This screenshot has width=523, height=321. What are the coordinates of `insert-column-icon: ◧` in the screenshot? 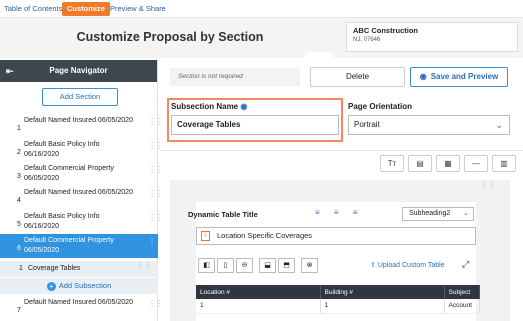 It's located at (206, 265).